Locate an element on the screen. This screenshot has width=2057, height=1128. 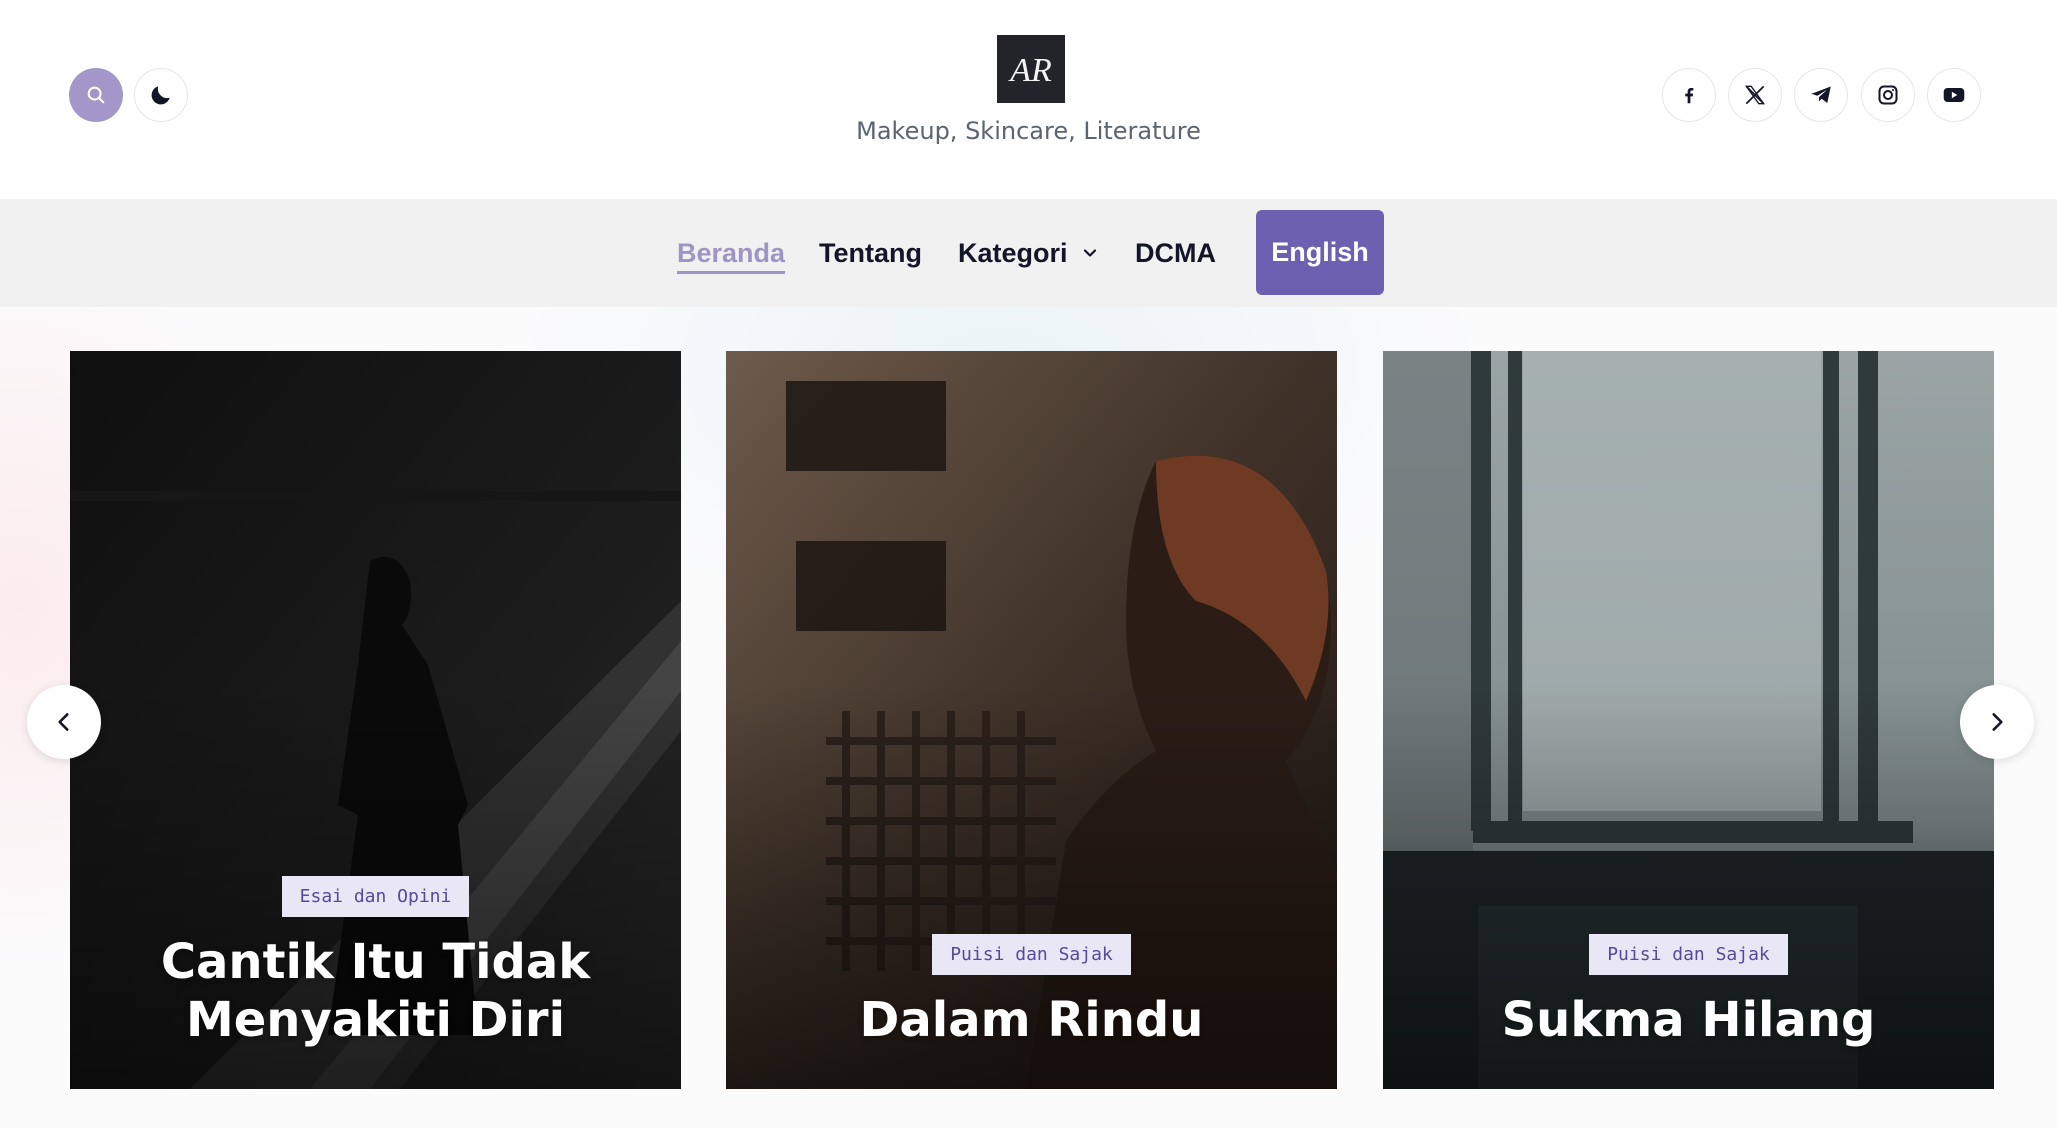
nav-item-beranda: Beranda is located at coordinates (731, 253).